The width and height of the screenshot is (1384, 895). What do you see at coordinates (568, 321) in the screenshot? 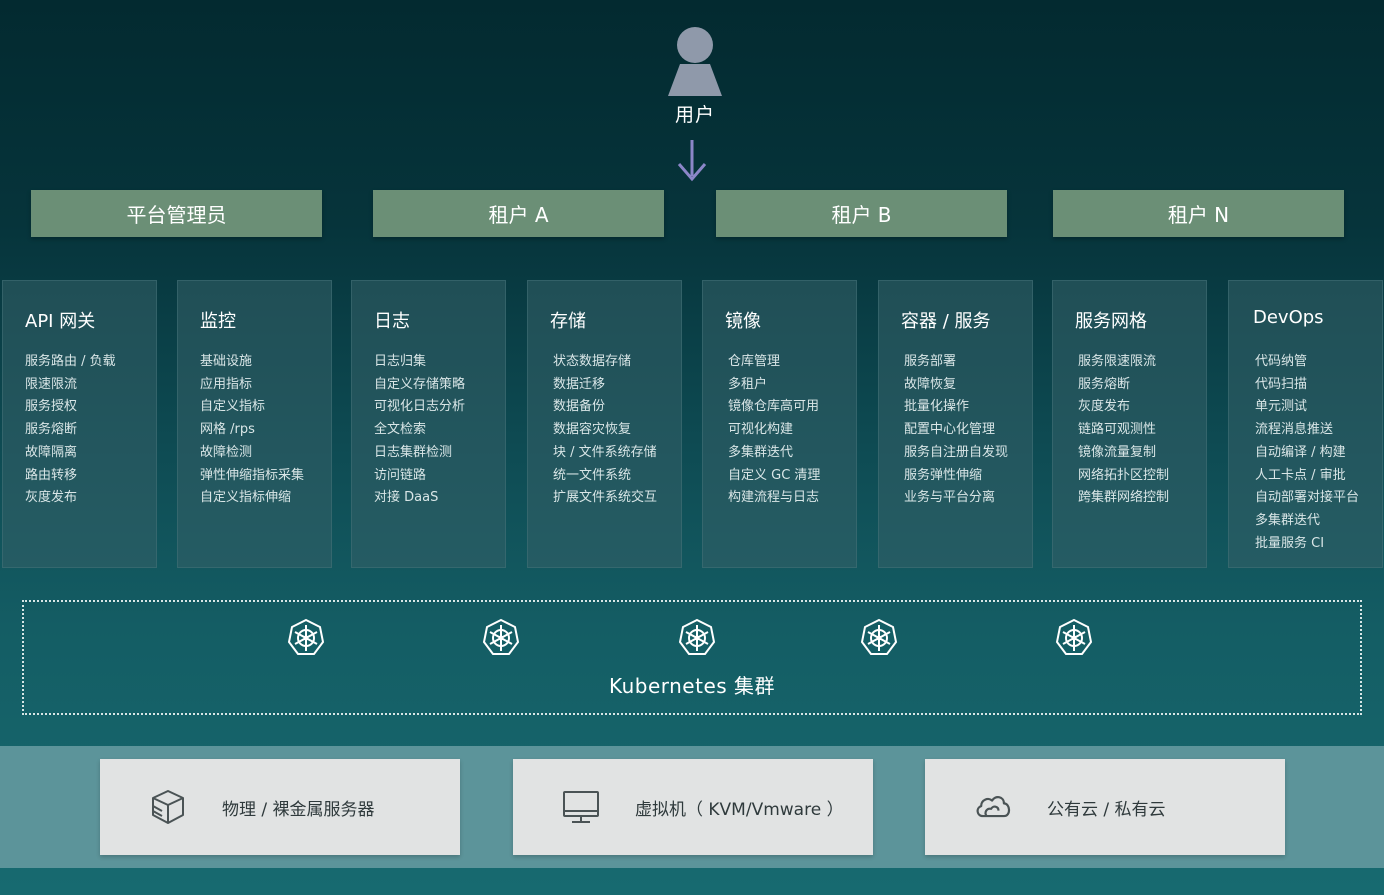
I see `module-title: 存储` at bounding box center [568, 321].